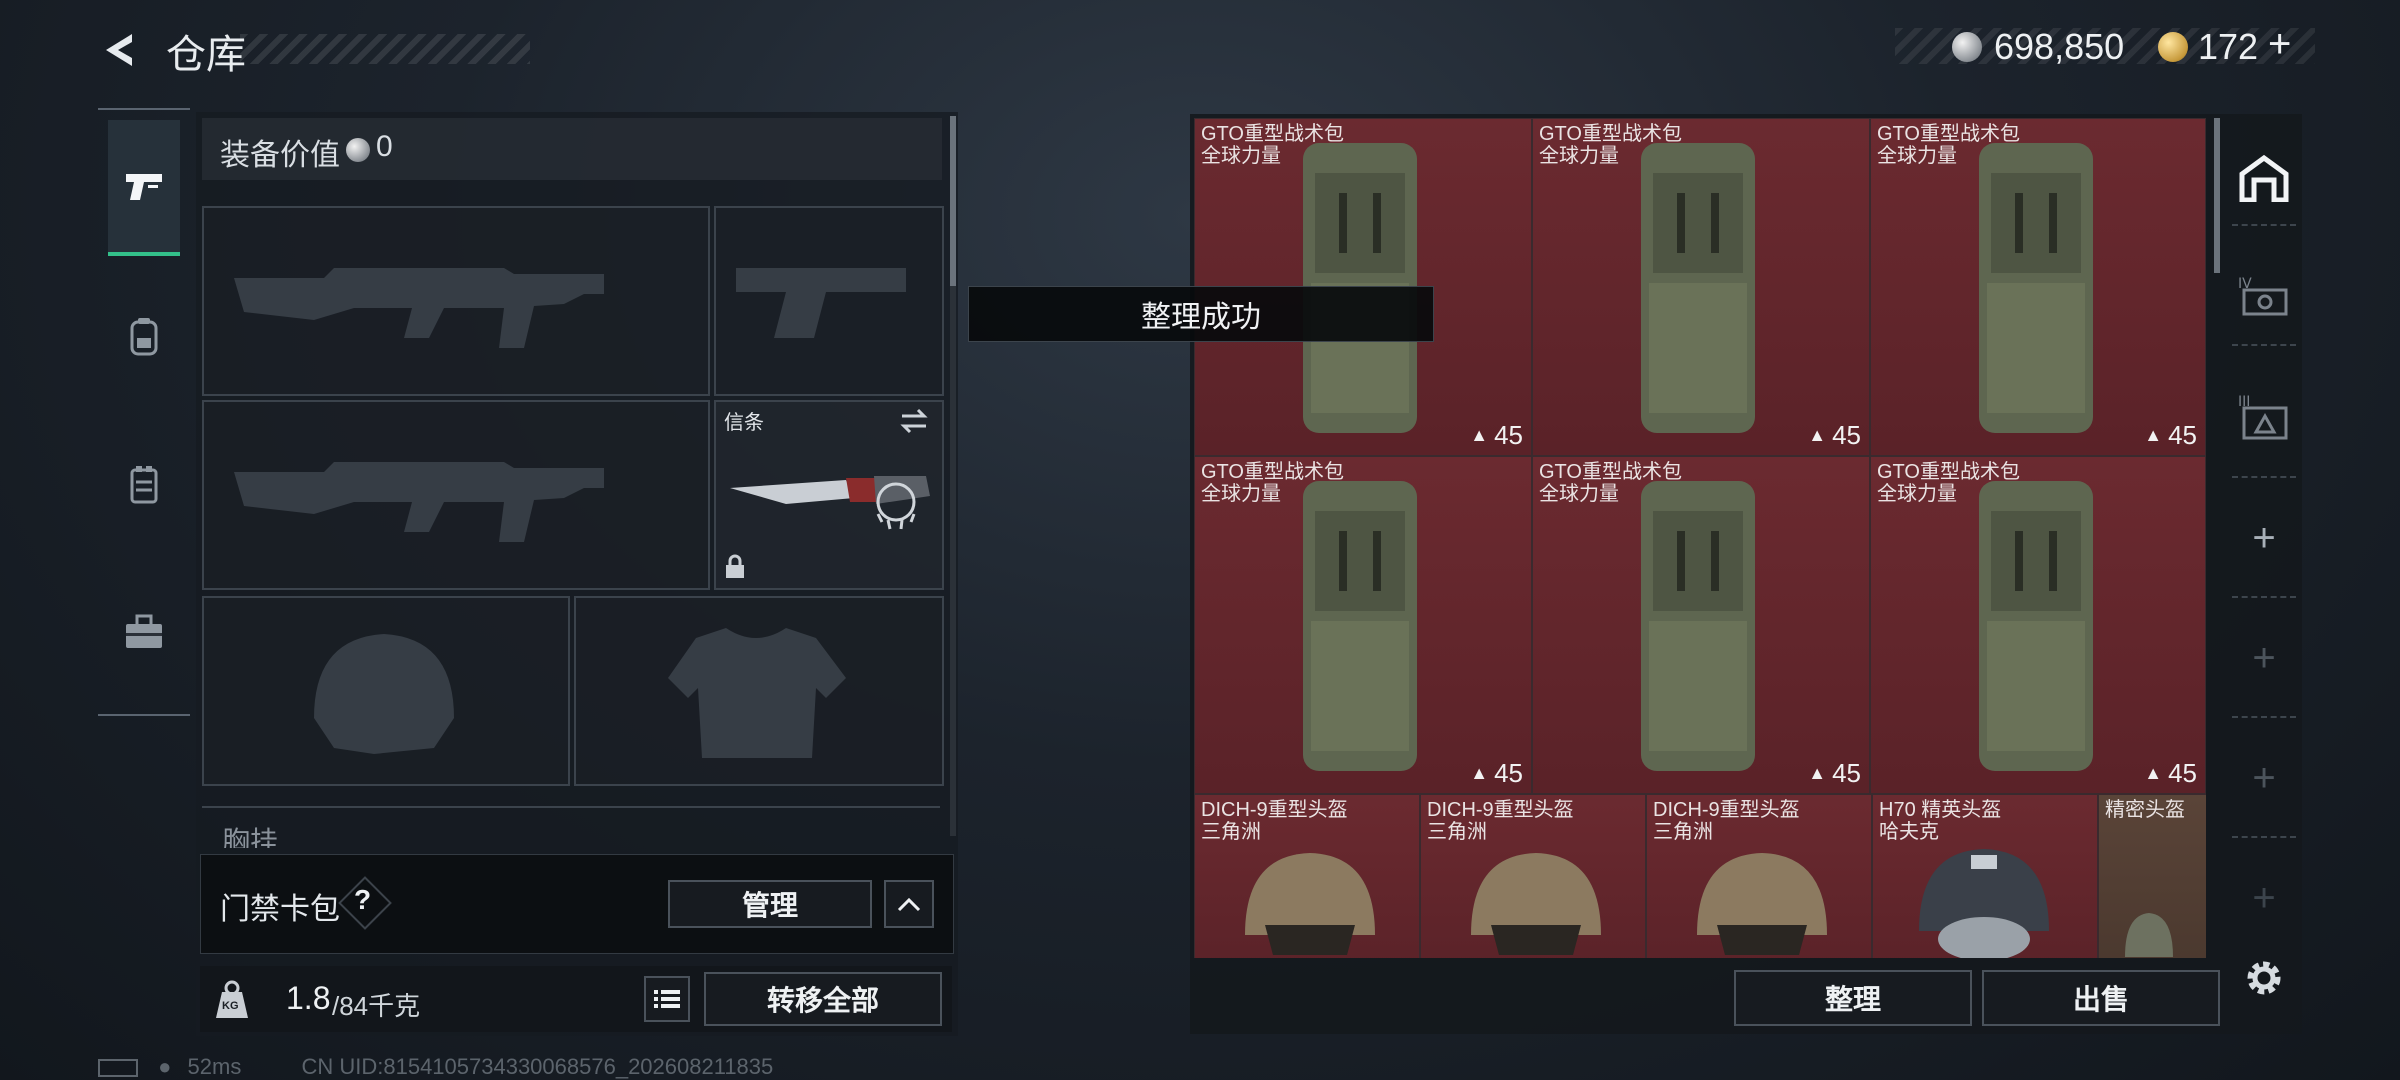 The height and width of the screenshot is (1080, 2400). I want to click on helmet-silhouette-icon, so click(384, 694).